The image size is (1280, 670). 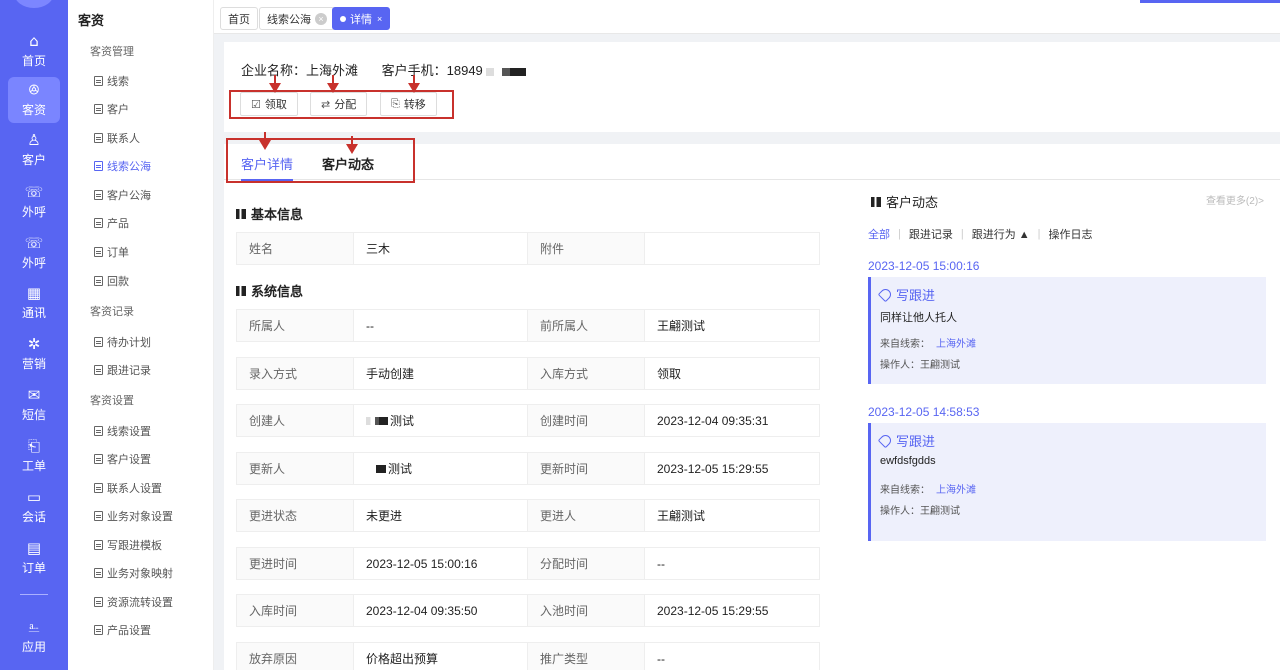 What do you see at coordinates (295, 563) in the screenshot?
I see `field-label: 更进时间` at bounding box center [295, 563].